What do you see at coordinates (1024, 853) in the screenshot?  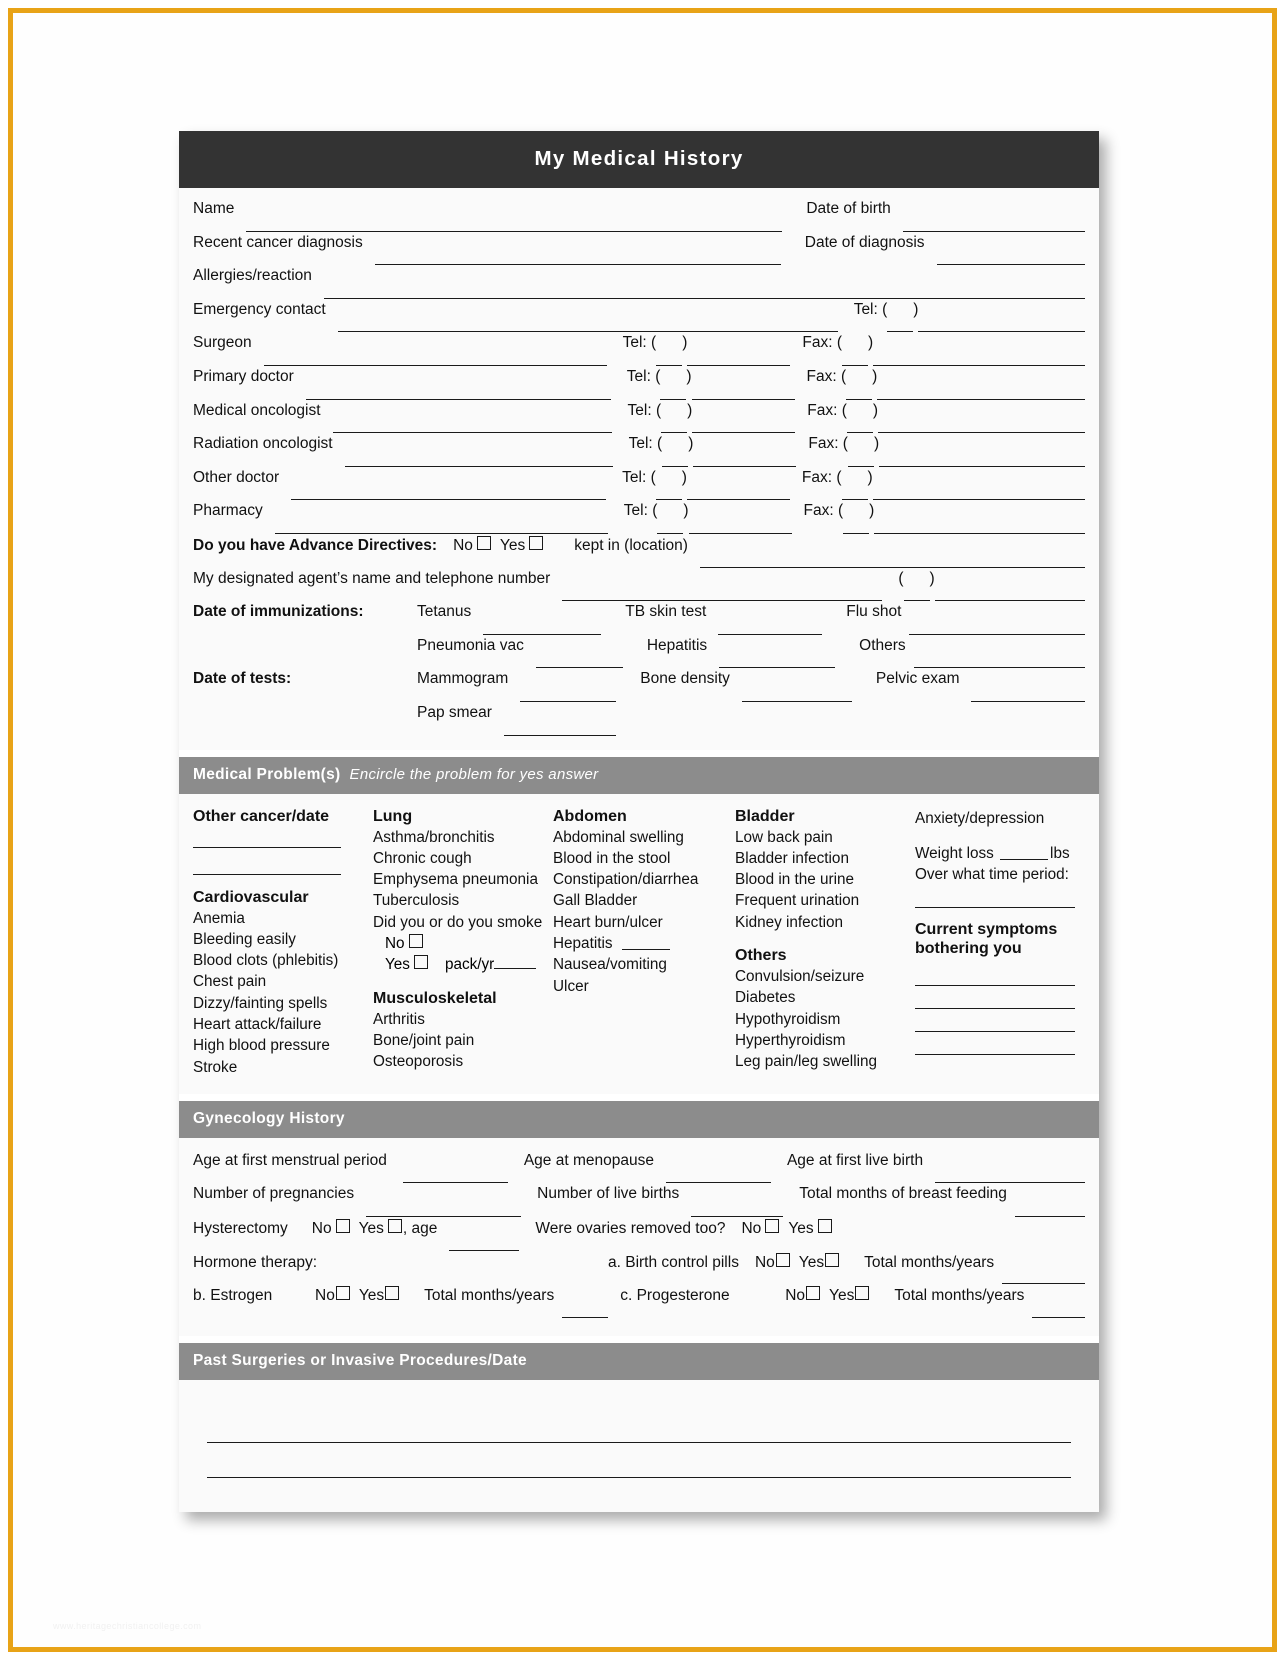 I see `weight-loss-input` at bounding box center [1024, 853].